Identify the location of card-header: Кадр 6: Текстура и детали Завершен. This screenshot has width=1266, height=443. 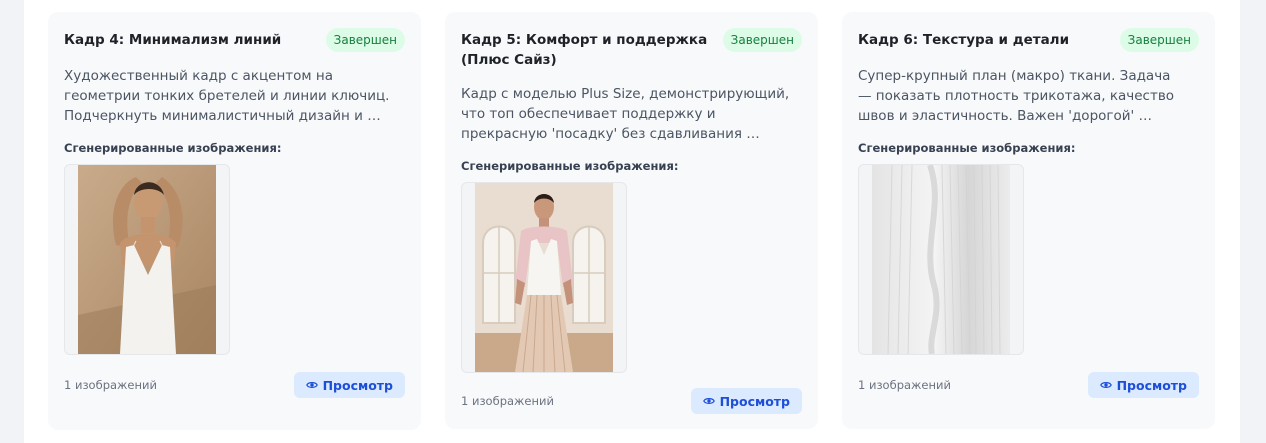
(1028, 40).